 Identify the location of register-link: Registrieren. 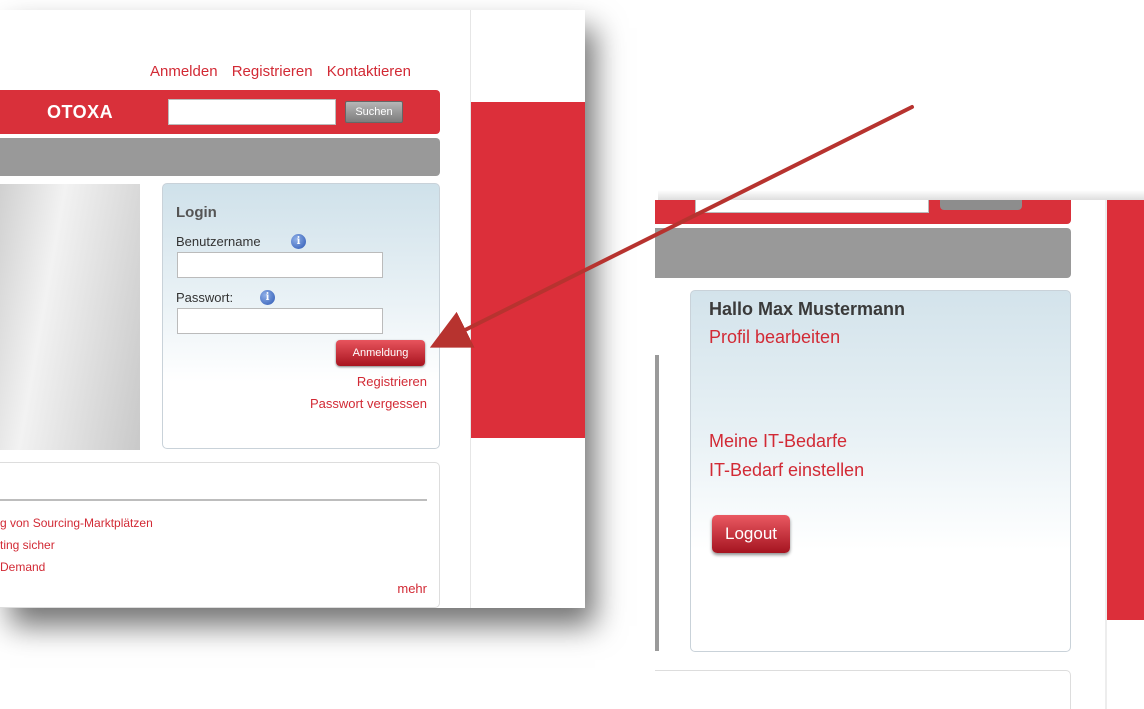
(392, 381).